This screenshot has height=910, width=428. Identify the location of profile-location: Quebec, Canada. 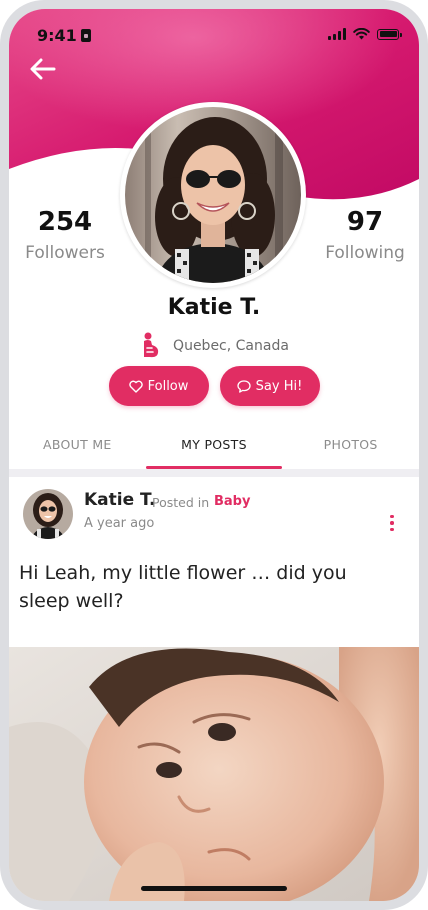
(214, 346).